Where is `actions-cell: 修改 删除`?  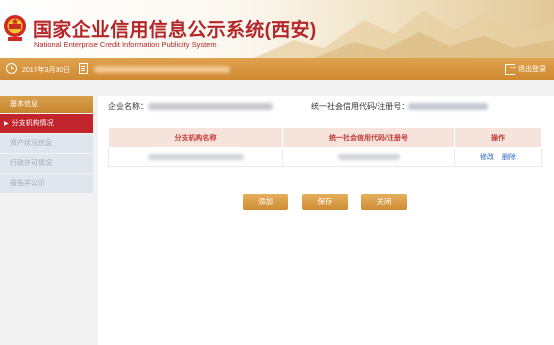
actions-cell: 修改 删除 is located at coordinates (498, 157).